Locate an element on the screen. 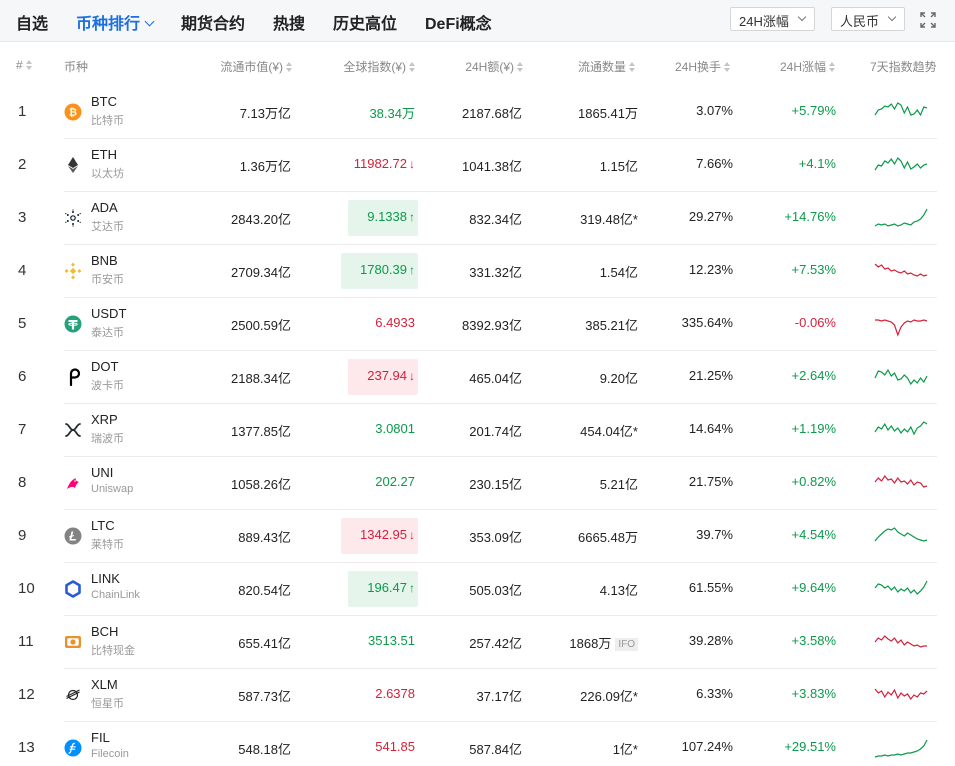 This screenshot has height=766, width=955. market-cap-value: 548.18亿 is located at coordinates (264, 749).